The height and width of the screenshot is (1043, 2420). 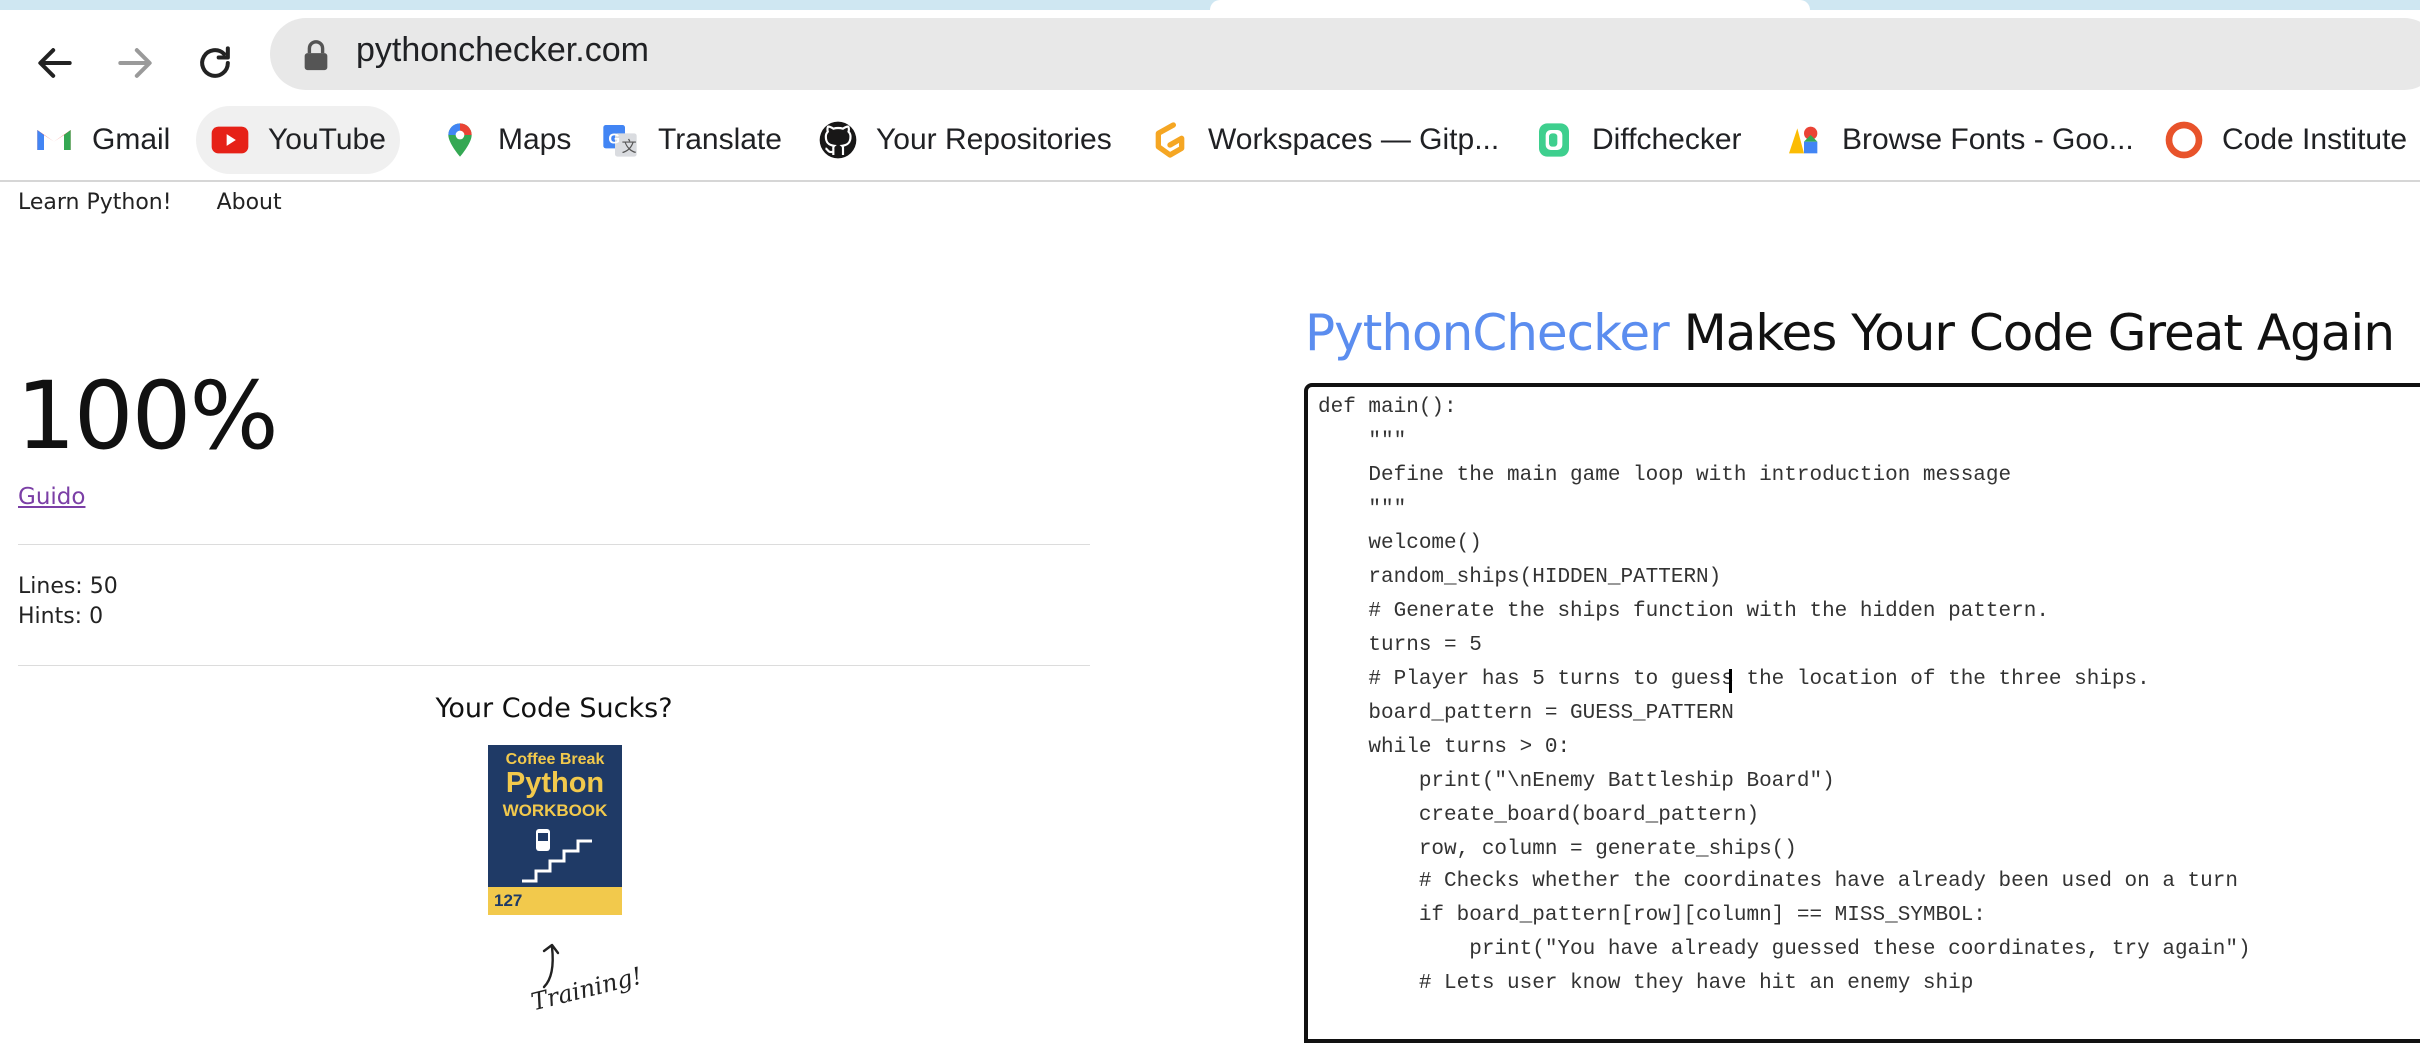 I want to click on book-cover-image: Coffee Break Python WORKBOOK 127, so click(x=555, y=830).